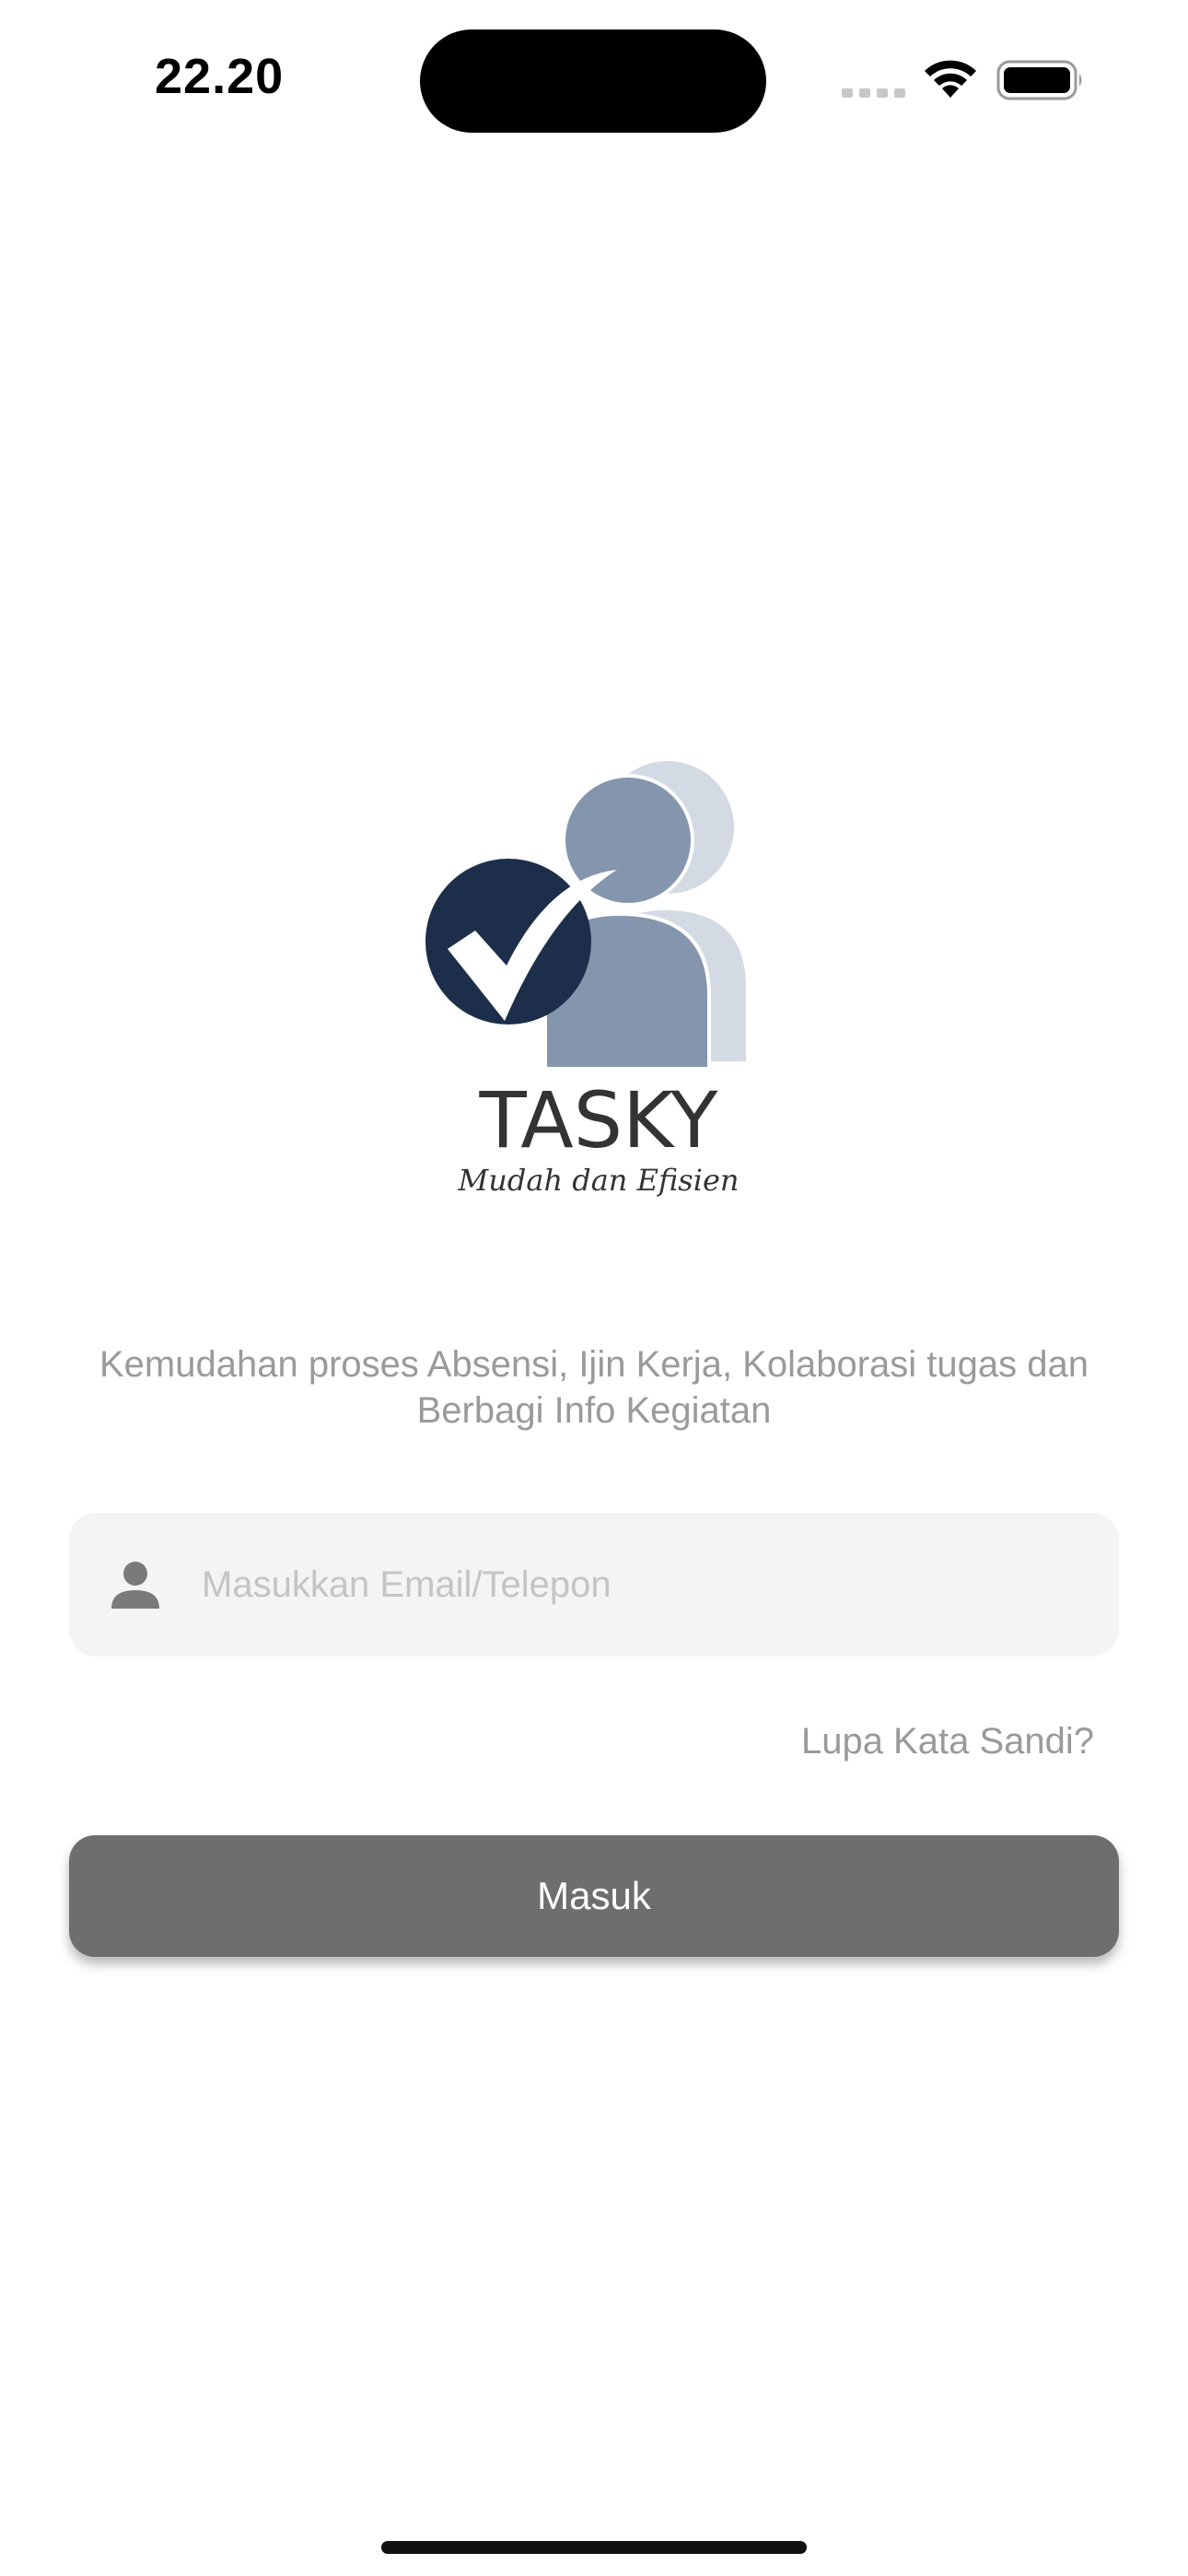  Describe the element at coordinates (135, 1585) in the screenshot. I see `person-icon` at that location.